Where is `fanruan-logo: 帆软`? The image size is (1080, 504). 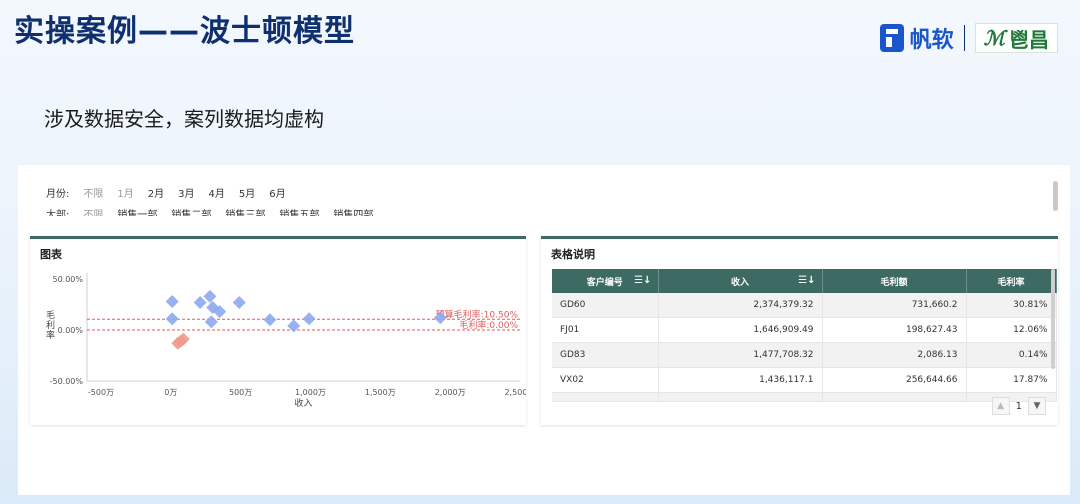 fanruan-logo: 帆软 is located at coordinates (916, 38).